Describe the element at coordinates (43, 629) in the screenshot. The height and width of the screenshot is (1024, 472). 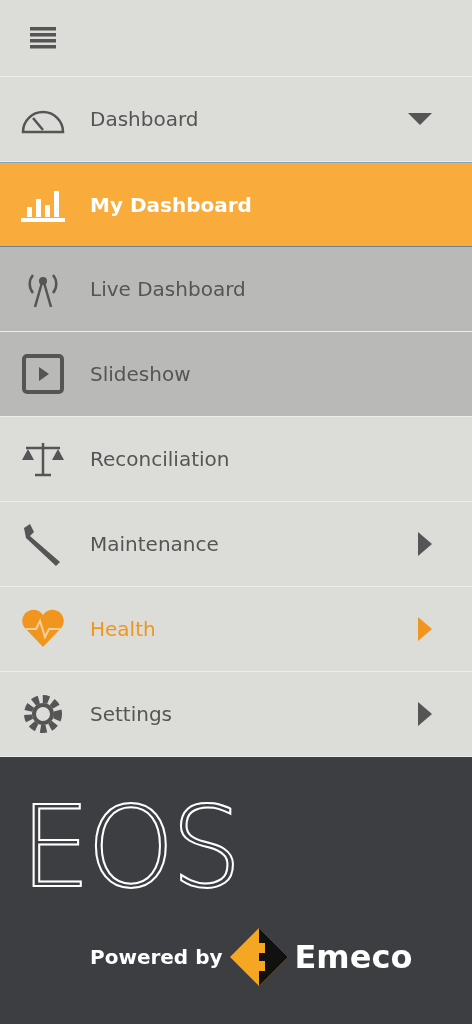
I see `heart-icon` at that location.